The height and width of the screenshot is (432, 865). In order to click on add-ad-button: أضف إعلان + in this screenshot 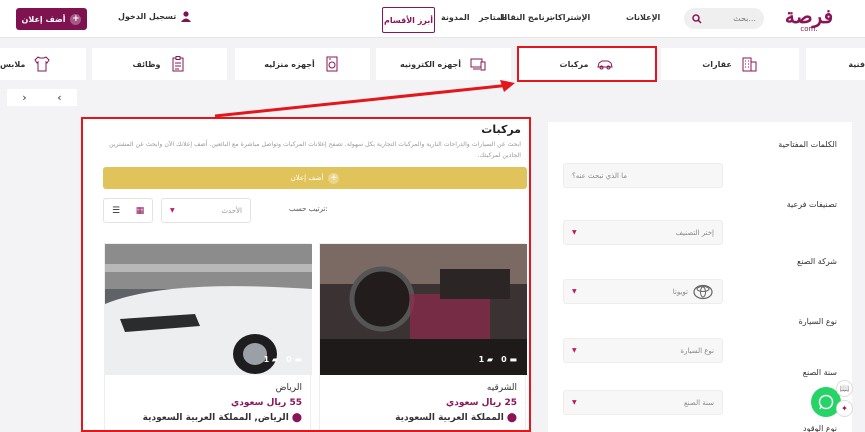, I will do `click(51, 19)`.